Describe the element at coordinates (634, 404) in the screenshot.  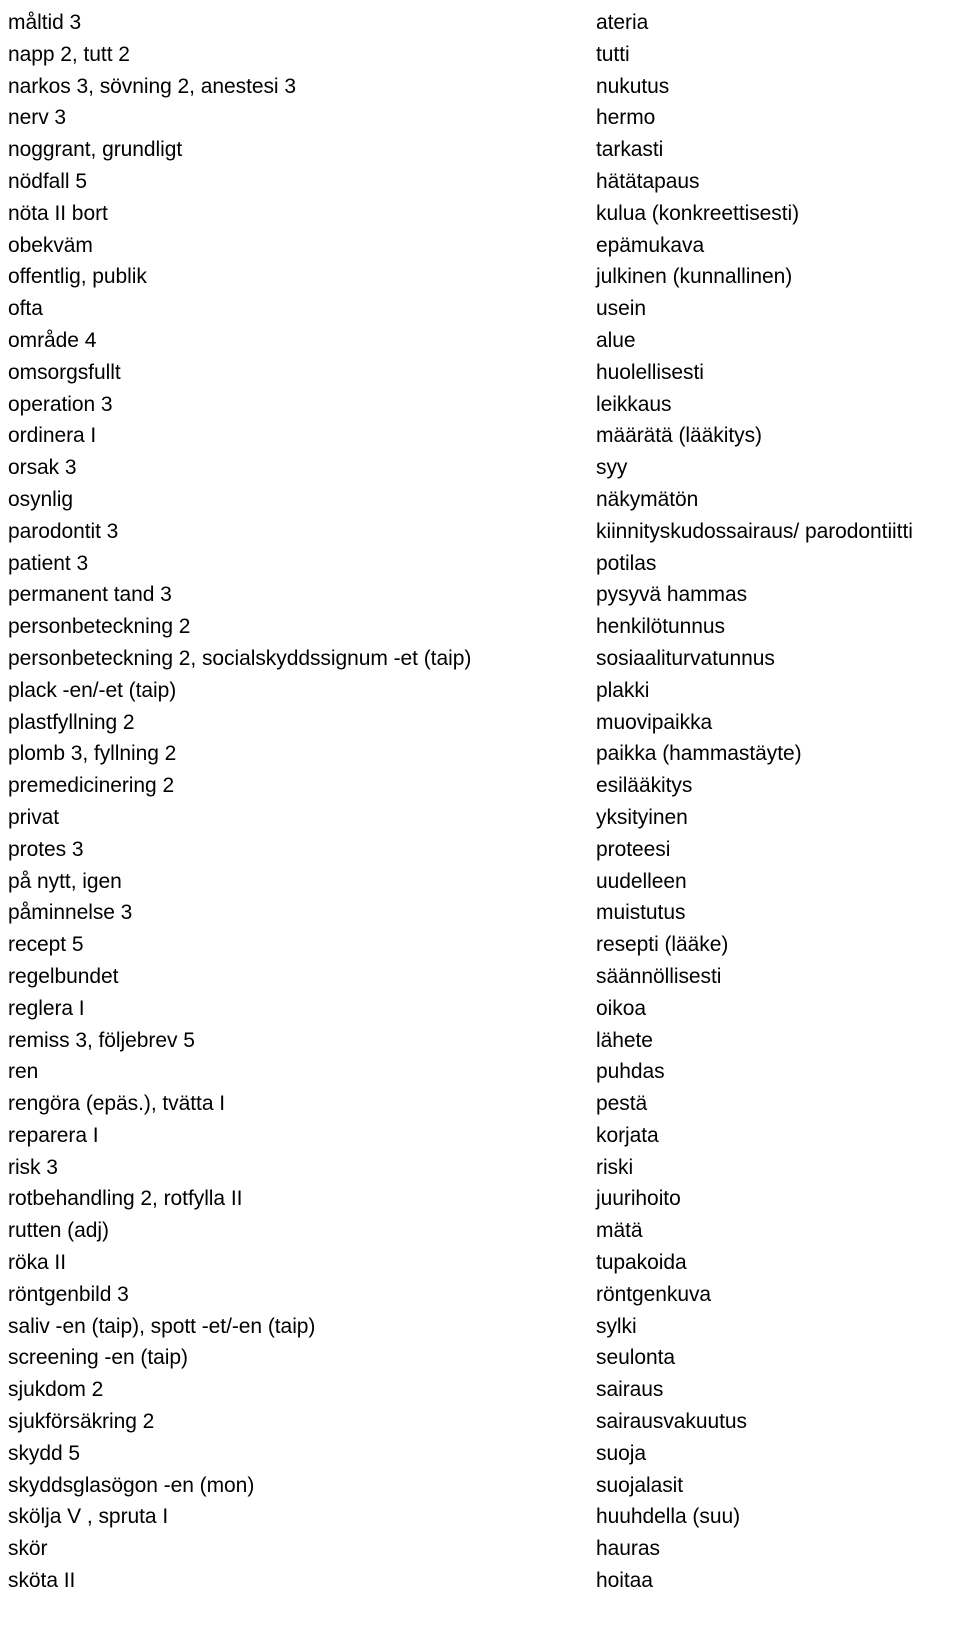
I see `glossary-translation: leikkaus` at that location.